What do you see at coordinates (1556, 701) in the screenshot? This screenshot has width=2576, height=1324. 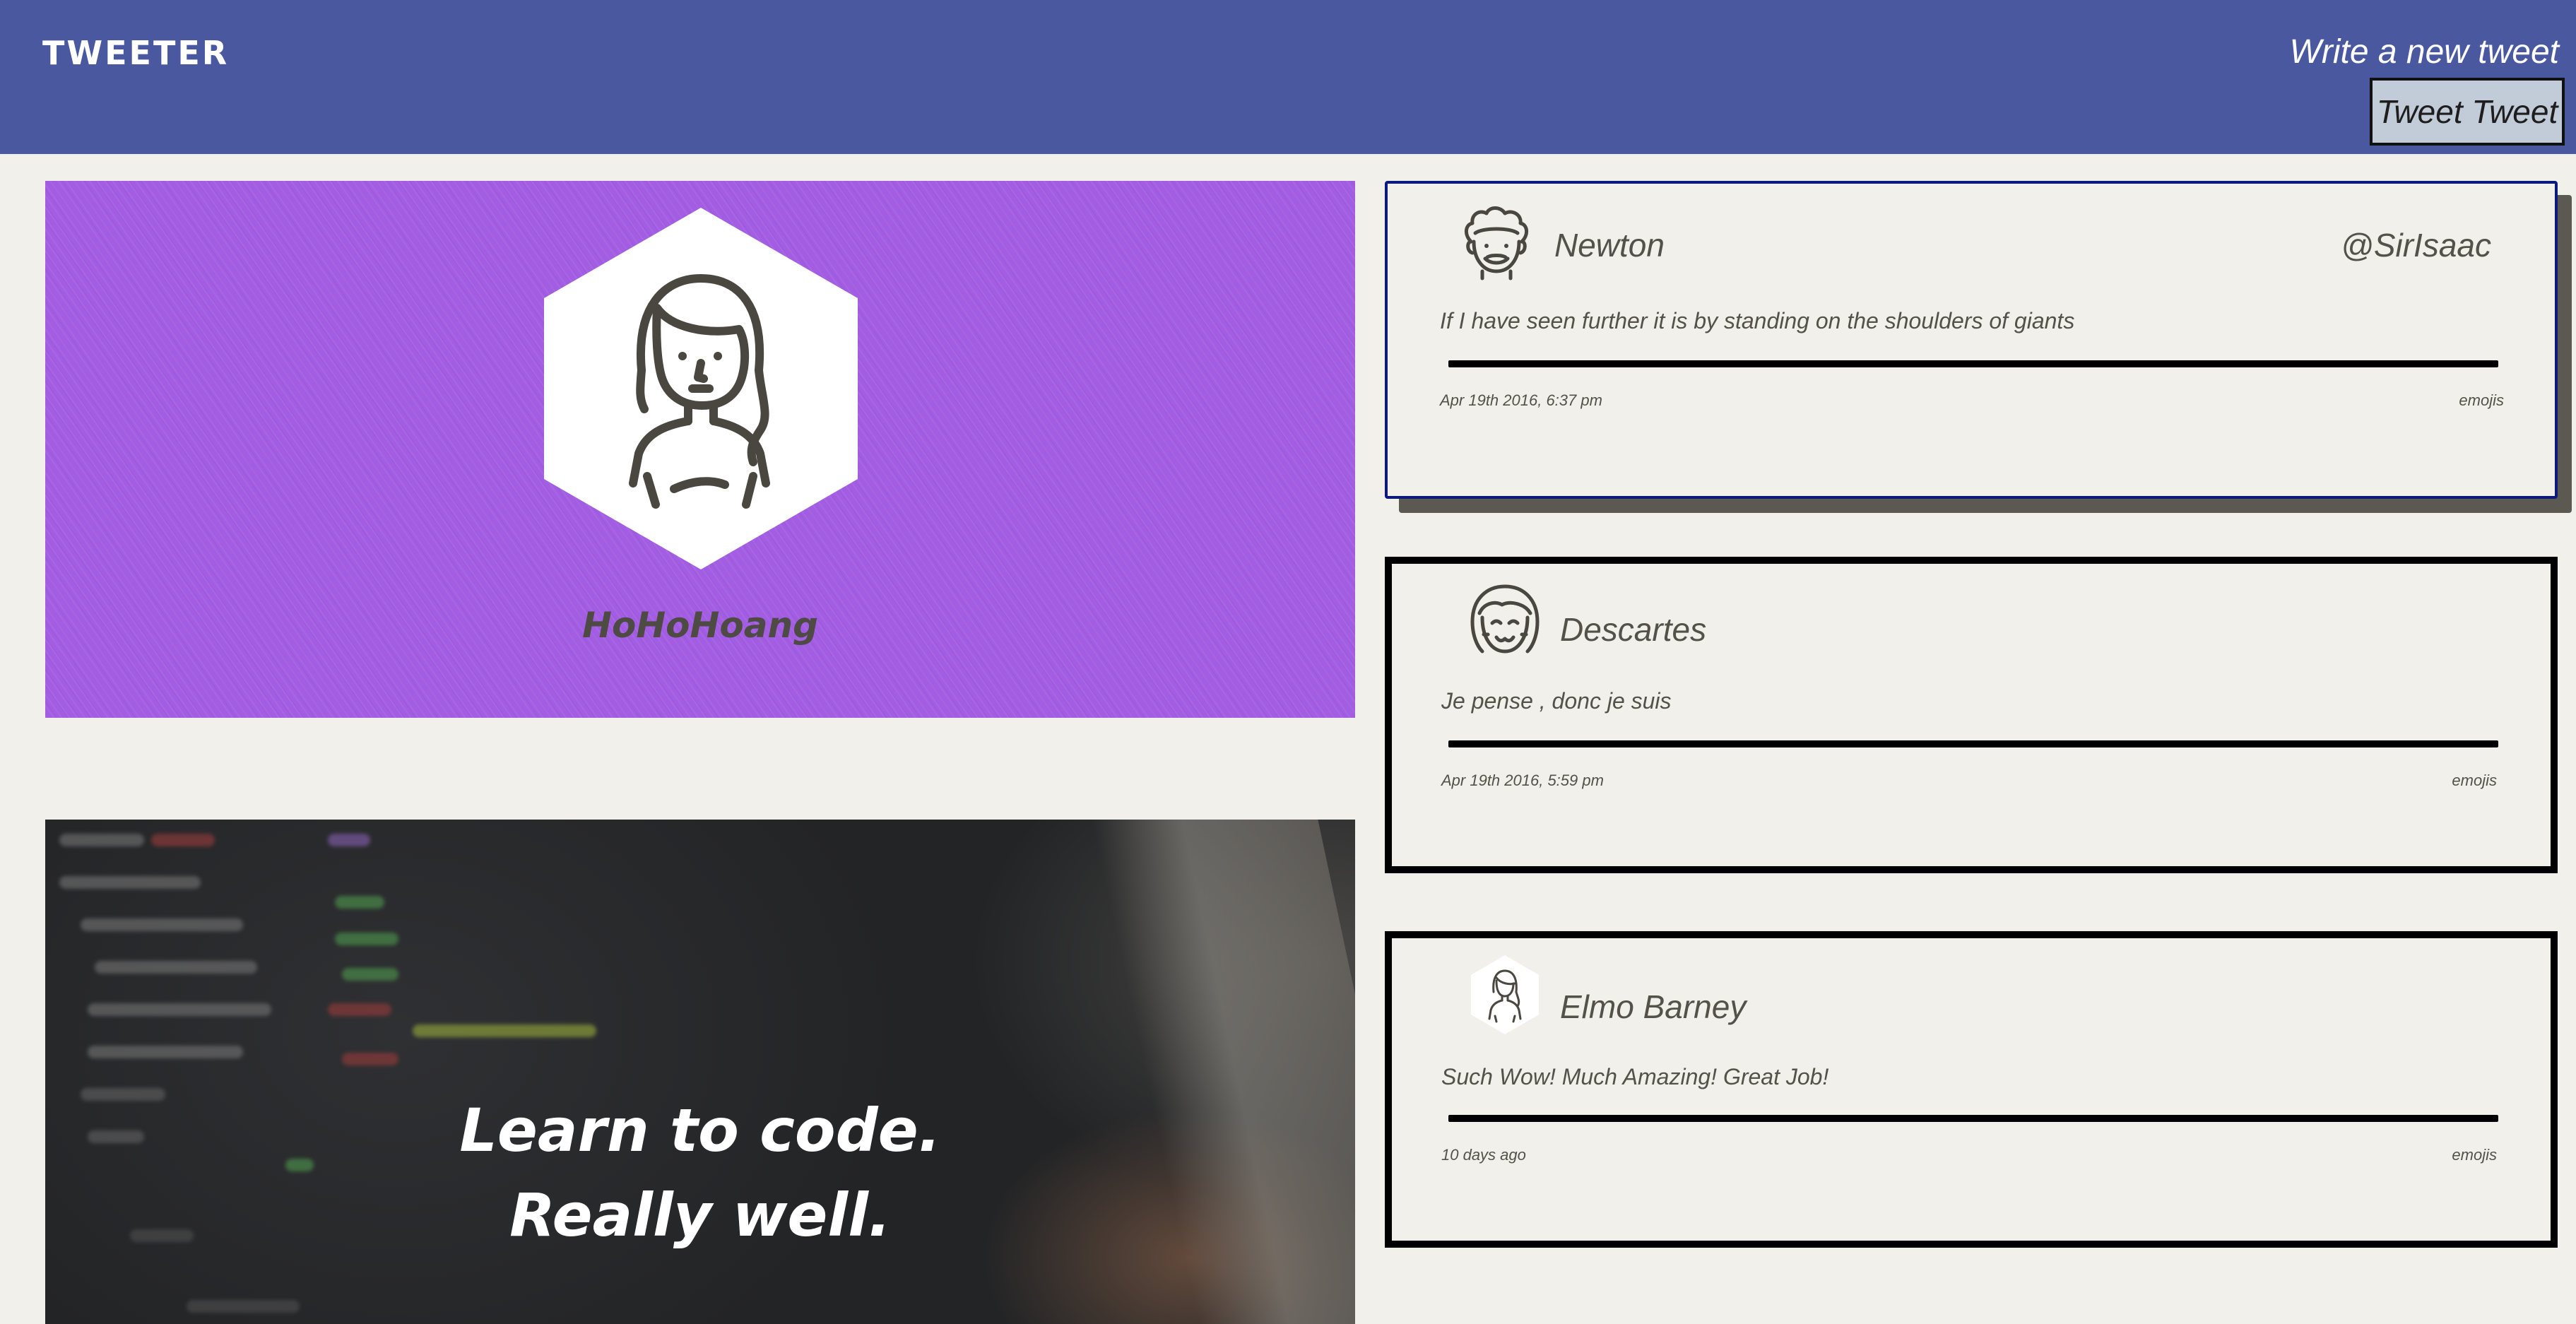 I see `tweet-content: Je pense , donc je suis` at bounding box center [1556, 701].